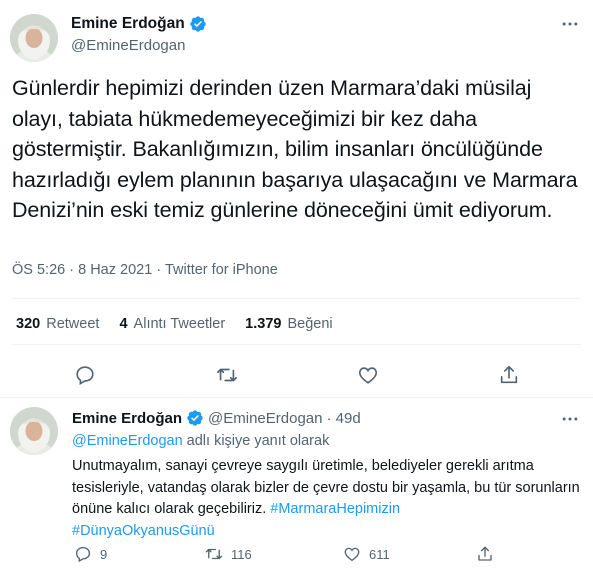  Describe the element at coordinates (296, 375) in the screenshot. I see `tweet-actions` at that location.